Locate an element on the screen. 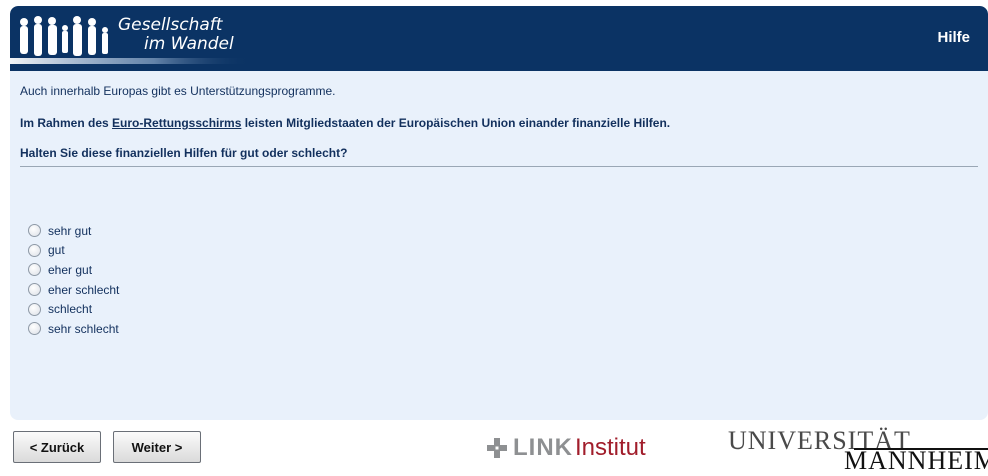 The height and width of the screenshot is (476, 988). header-bar: Gesellschaft im Wandel Hilfe is located at coordinates (499, 38).